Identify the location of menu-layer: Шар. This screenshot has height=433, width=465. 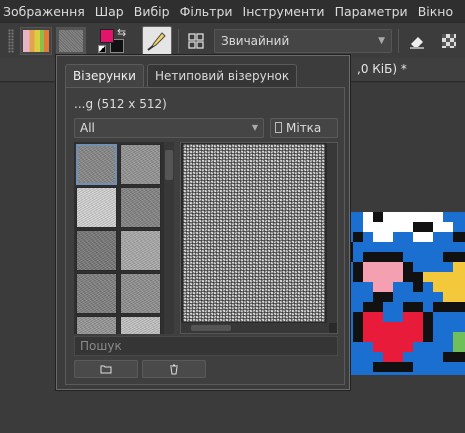
(109, 11).